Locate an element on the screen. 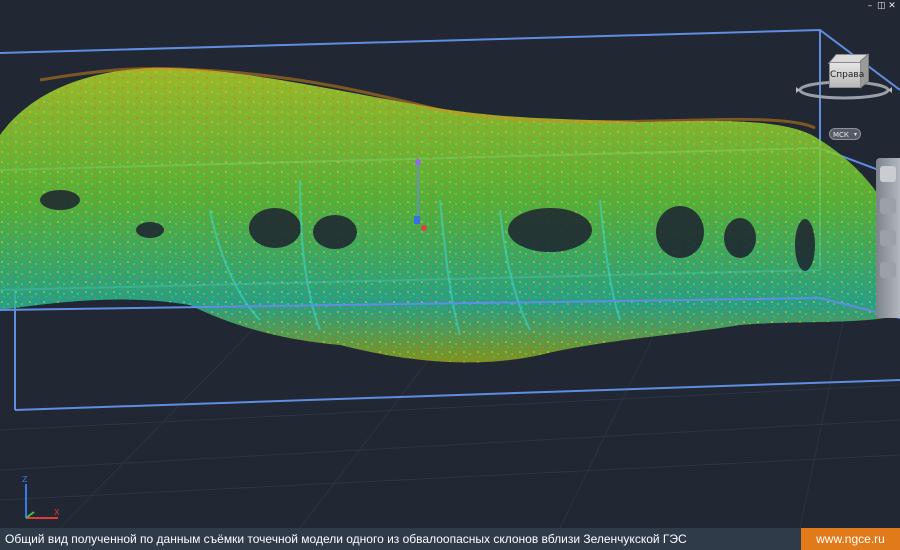  viewcube-front-face: Справа is located at coordinates (846, 75).